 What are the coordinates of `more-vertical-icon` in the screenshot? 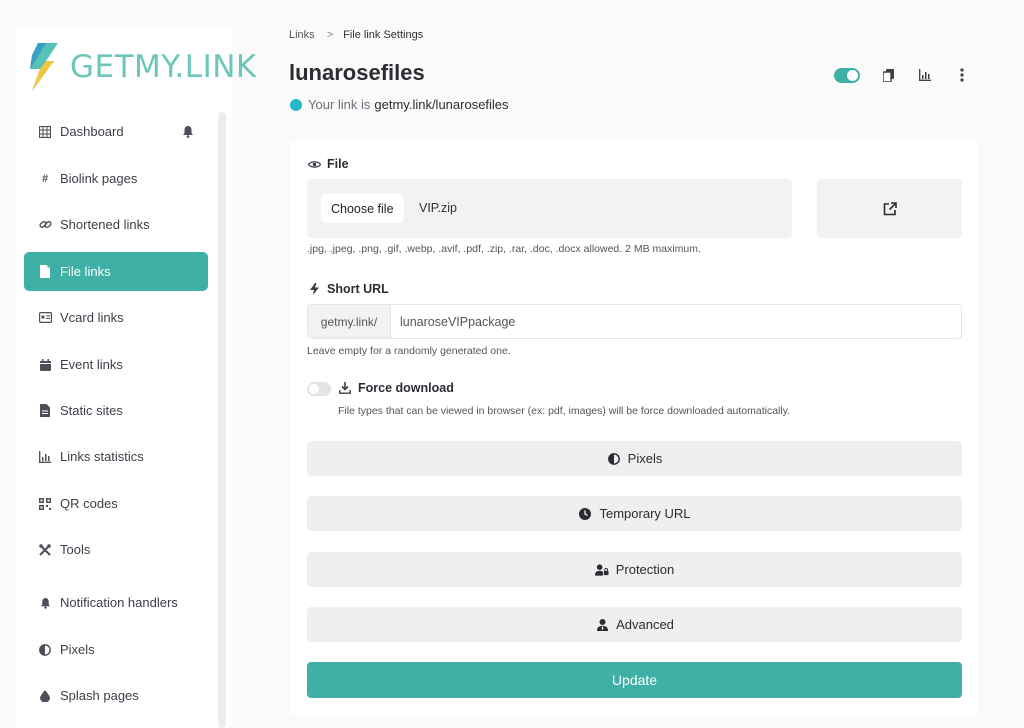 It's located at (962, 75).